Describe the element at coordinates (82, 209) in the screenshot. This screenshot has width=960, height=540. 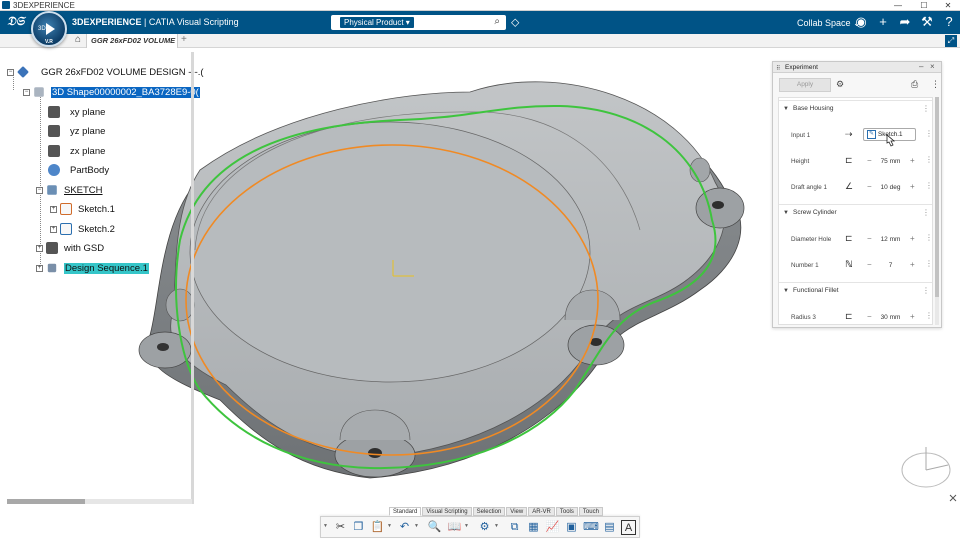
I see `tree-item-sketch1: + Sketch.1` at that location.